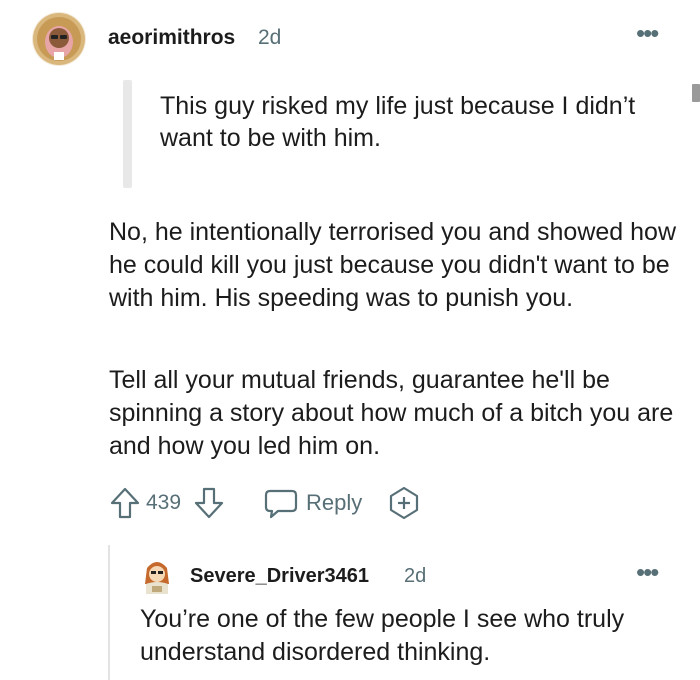 Image resolution: width=700 pixels, height=680 pixels. I want to click on comment-actions: 439 Reply, so click(278, 503).